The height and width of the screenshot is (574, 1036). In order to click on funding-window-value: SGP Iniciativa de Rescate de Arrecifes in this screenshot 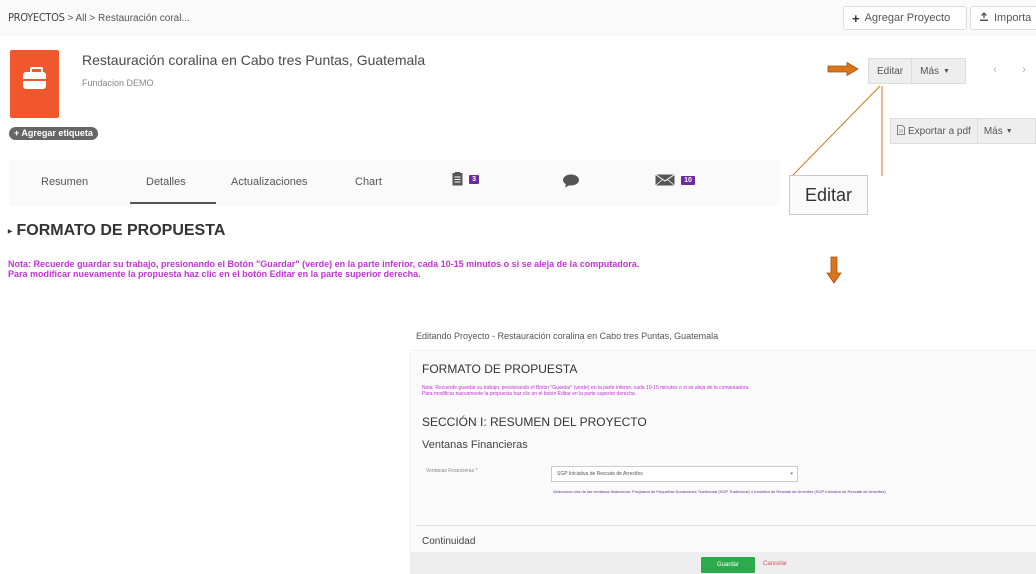, I will do `click(600, 474)`.